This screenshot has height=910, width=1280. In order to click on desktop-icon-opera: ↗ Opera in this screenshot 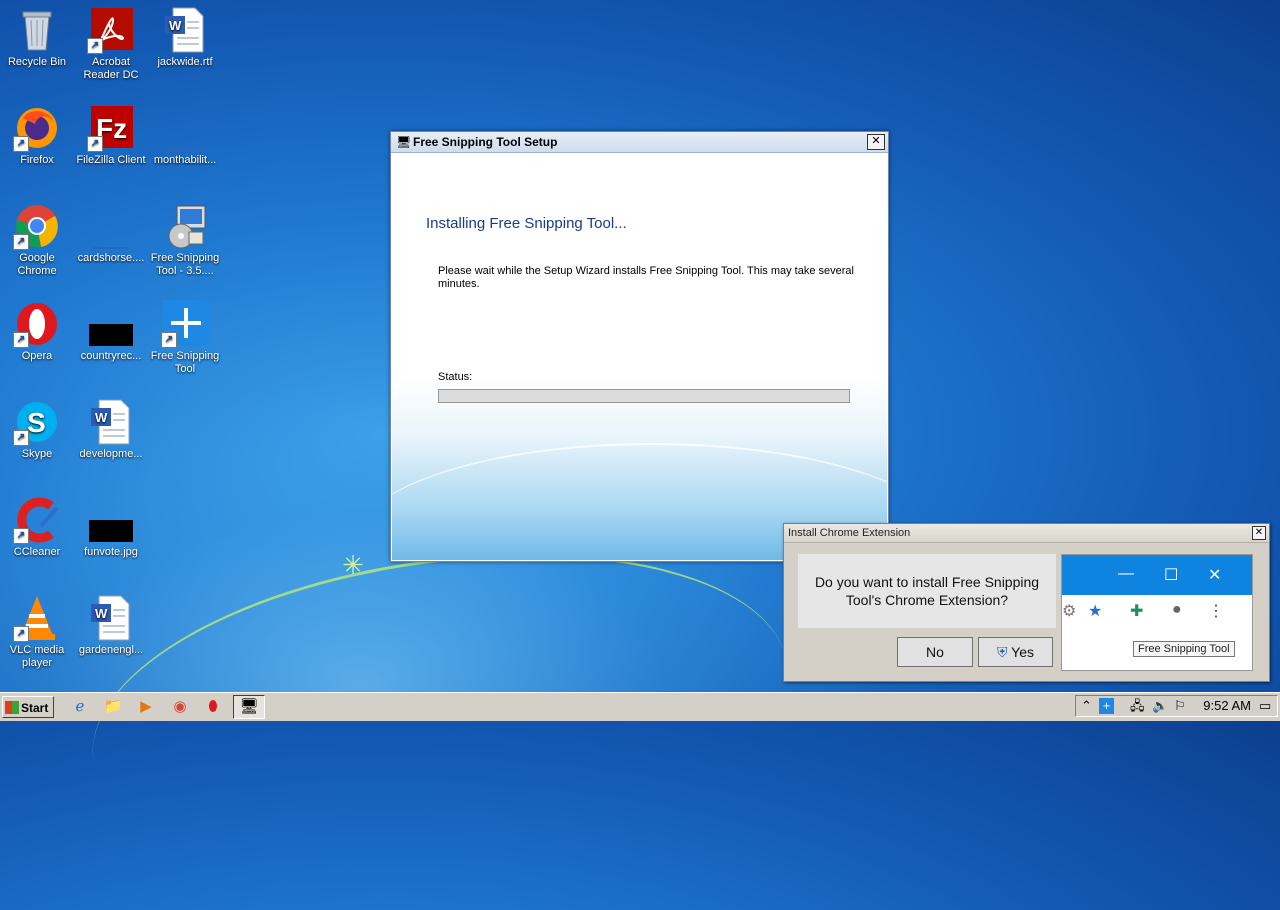, I will do `click(37, 331)`.